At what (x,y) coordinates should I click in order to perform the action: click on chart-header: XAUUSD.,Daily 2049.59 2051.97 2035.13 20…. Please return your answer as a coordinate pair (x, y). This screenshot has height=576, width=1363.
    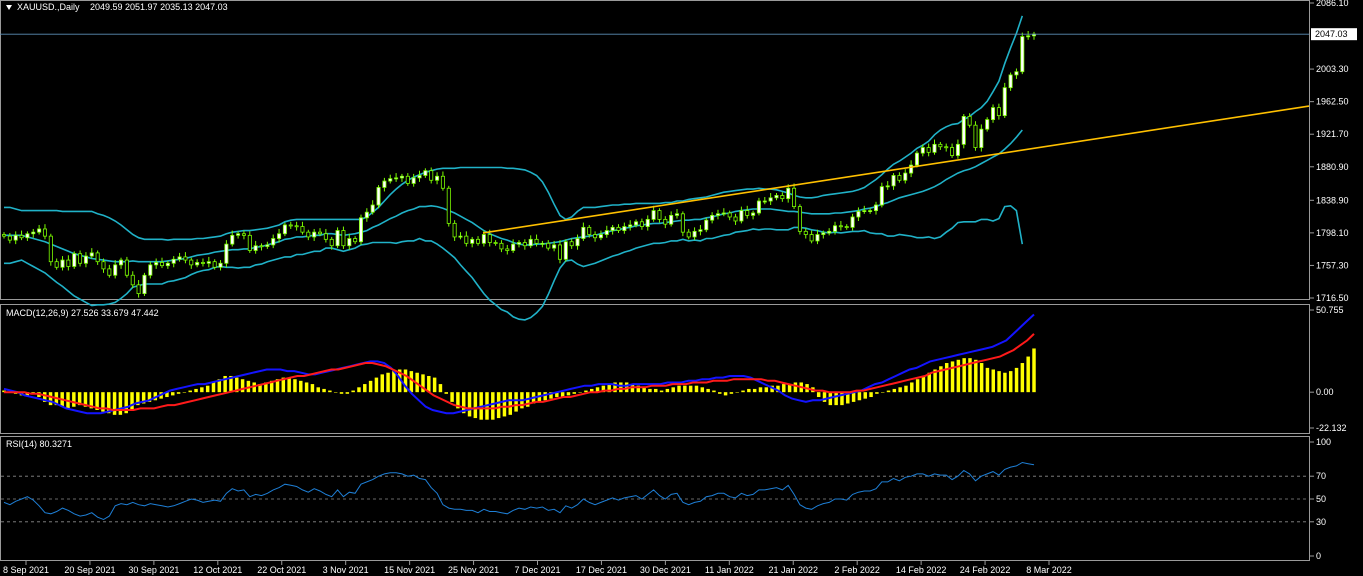
    Looking at the image, I should click on (117, 7).